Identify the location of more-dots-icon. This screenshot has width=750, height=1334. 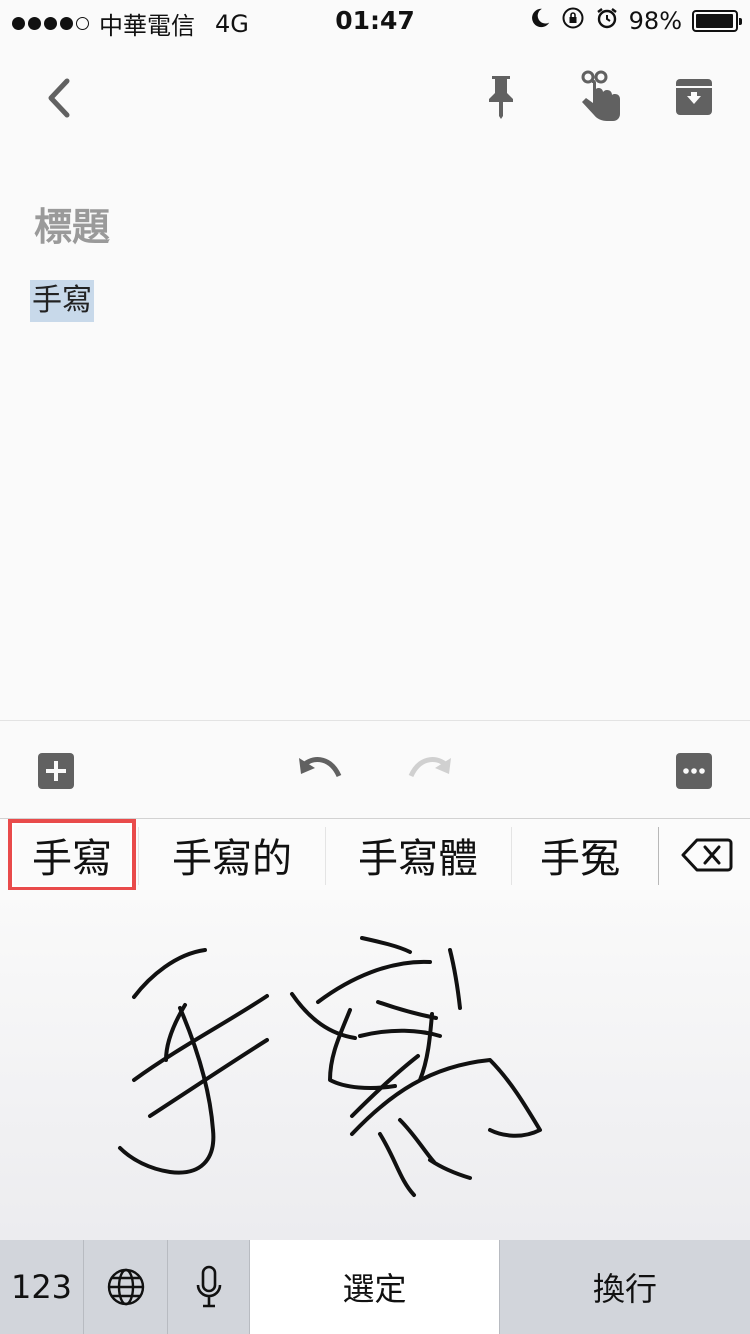
(694, 771).